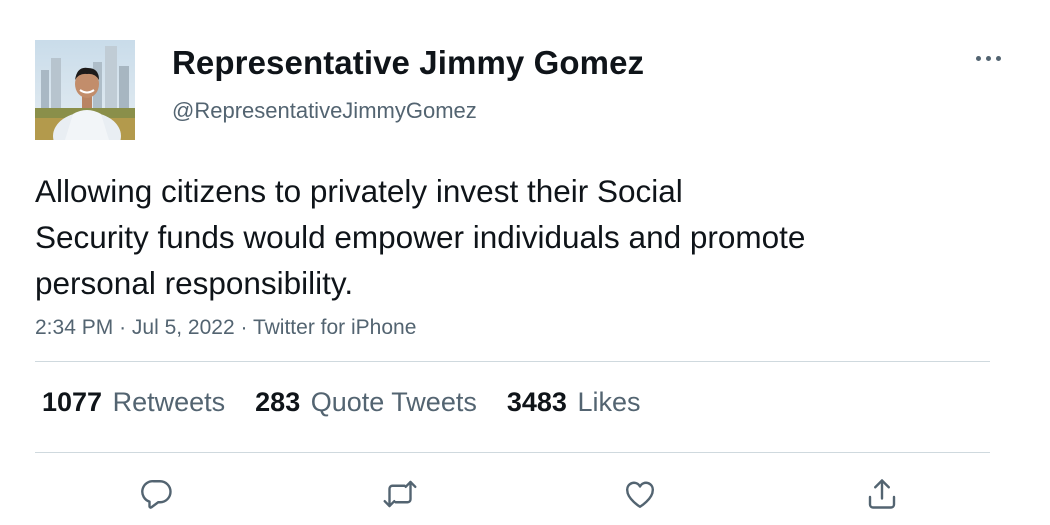 The image size is (1050, 525). I want to click on like-button, so click(640, 494).